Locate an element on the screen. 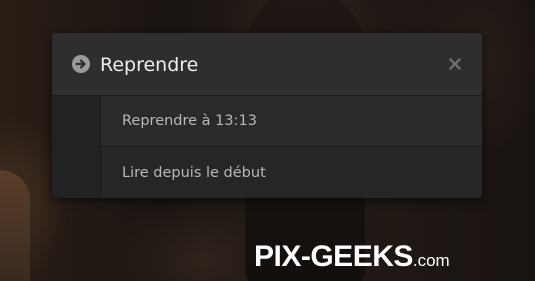 The width and height of the screenshot is (535, 281). resume-at-option: Reprendre à 13:13 is located at coordinates (291, 121).